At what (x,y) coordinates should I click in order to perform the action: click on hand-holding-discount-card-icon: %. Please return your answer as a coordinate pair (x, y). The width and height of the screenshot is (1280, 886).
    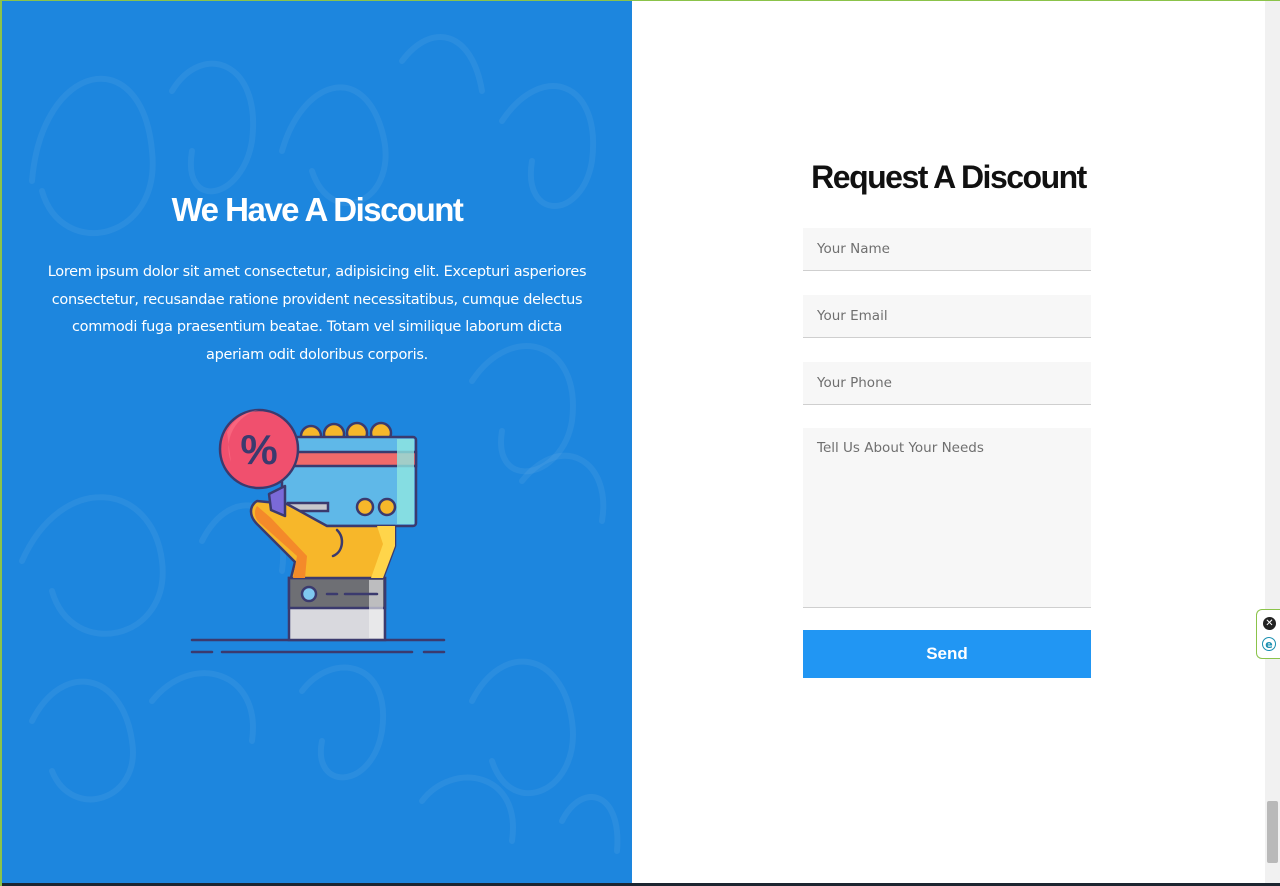
    Looking at the image, I should click on (318, 531).